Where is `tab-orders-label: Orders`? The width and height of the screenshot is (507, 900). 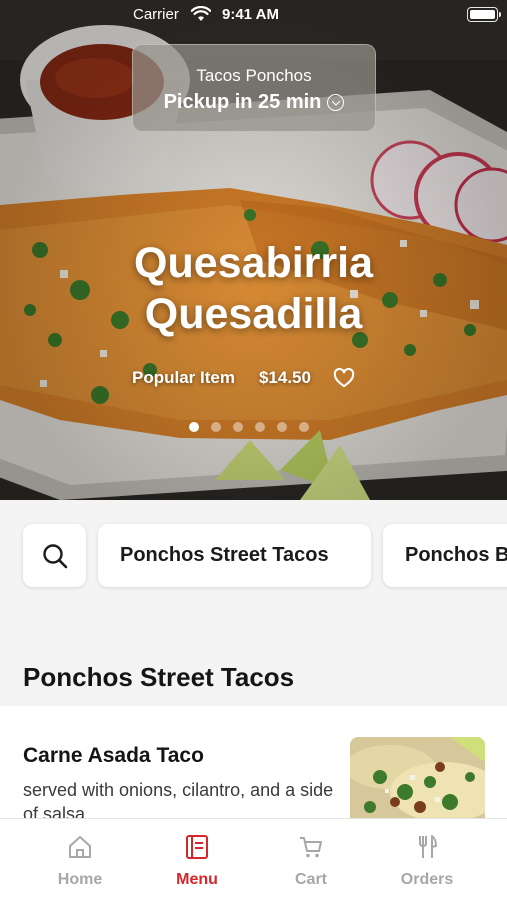
tab-orders-label: Orders is located at coordinates (427, 879).